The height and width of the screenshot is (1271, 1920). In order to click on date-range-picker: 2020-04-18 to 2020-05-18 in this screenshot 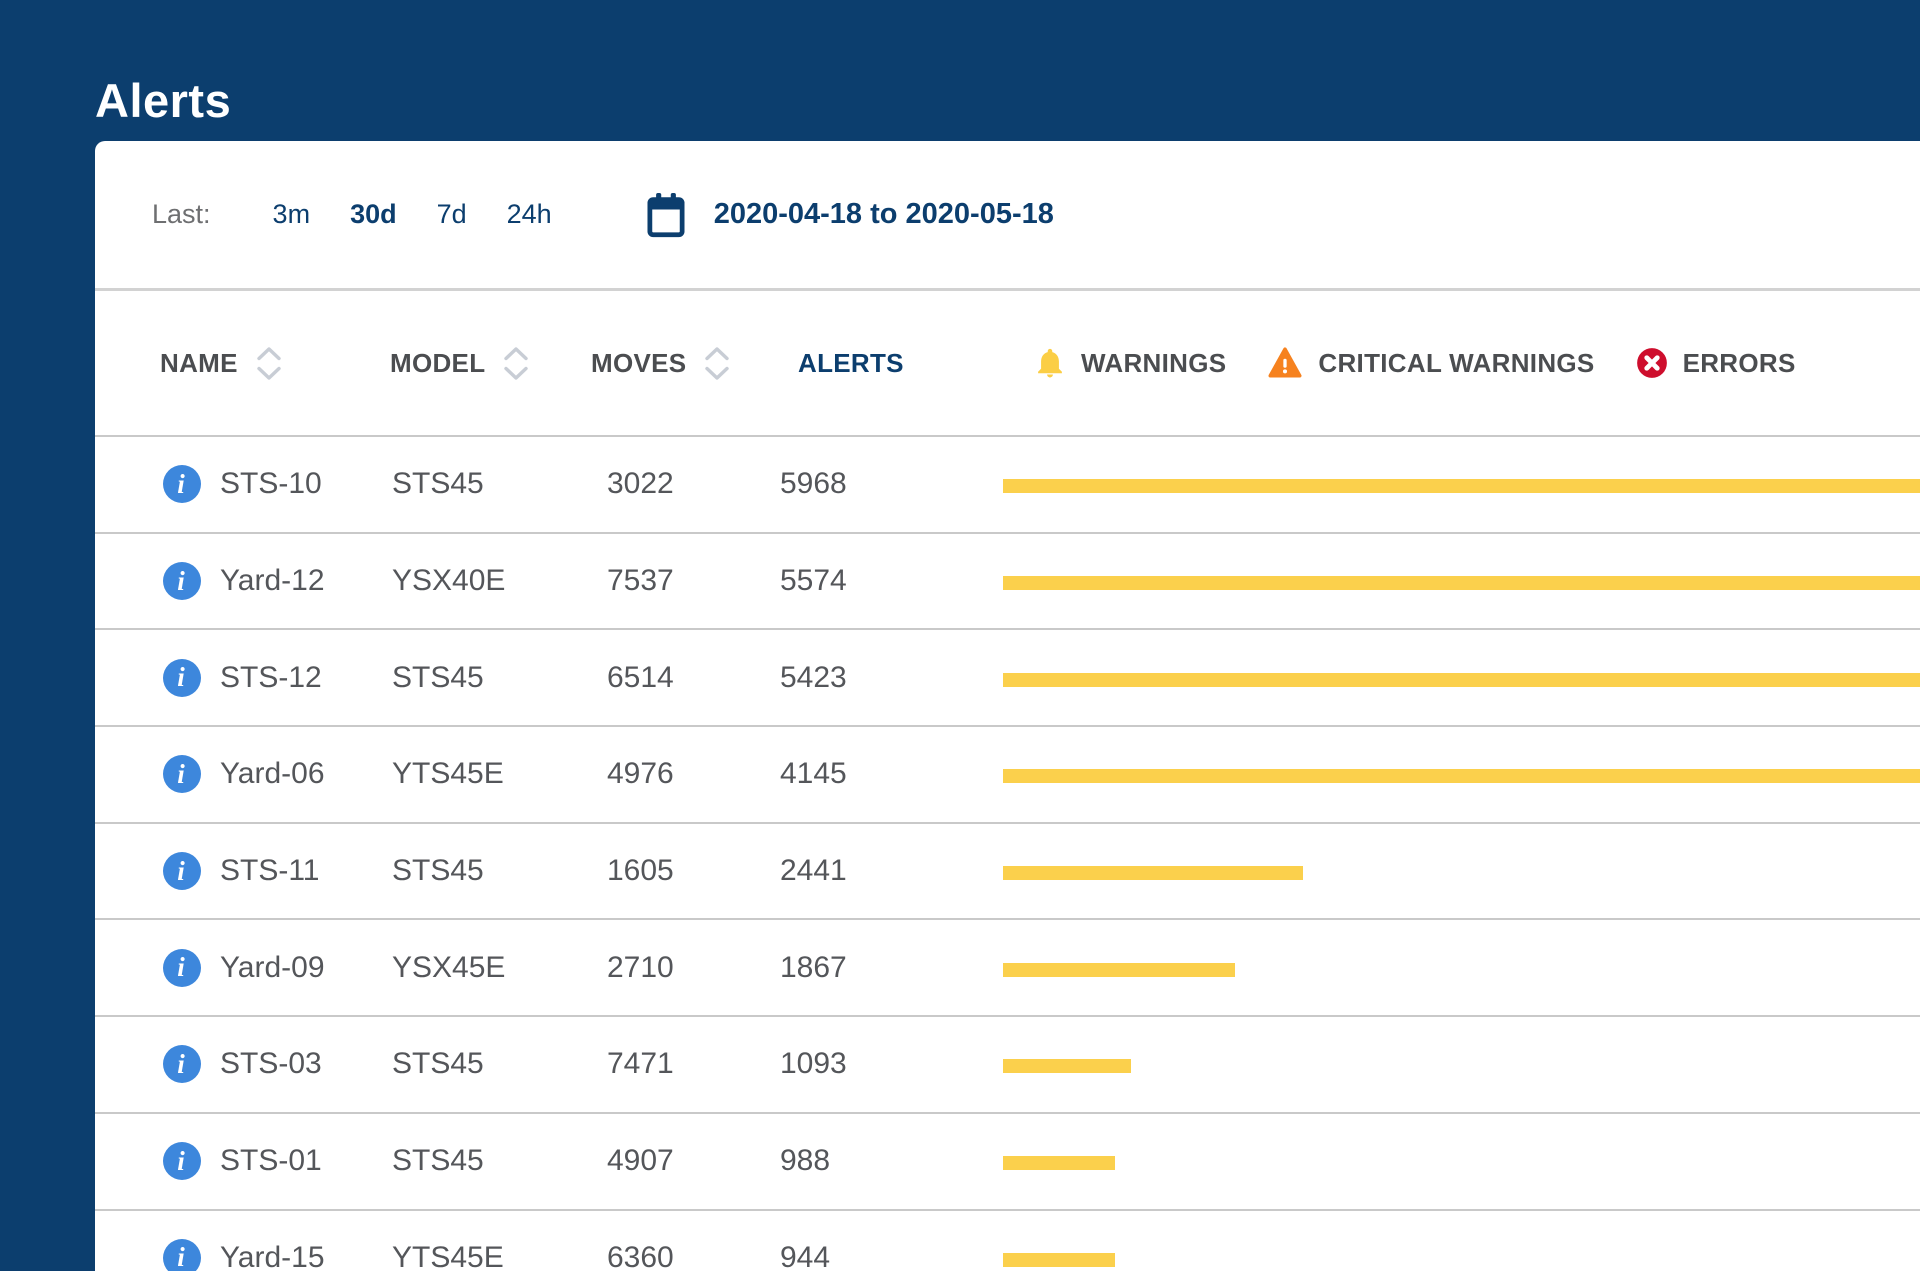, I will do `click(849, 215)`.